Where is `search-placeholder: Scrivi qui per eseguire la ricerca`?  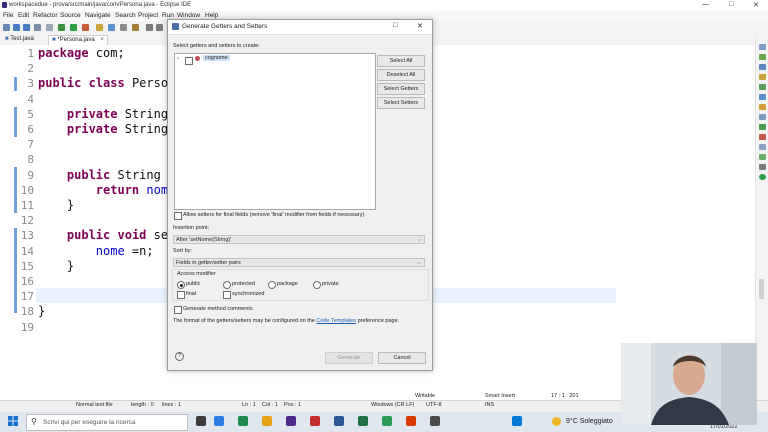
search-placeholder: Scrivi qui per eseguire la ricerca is located at coordinates (89, 422).